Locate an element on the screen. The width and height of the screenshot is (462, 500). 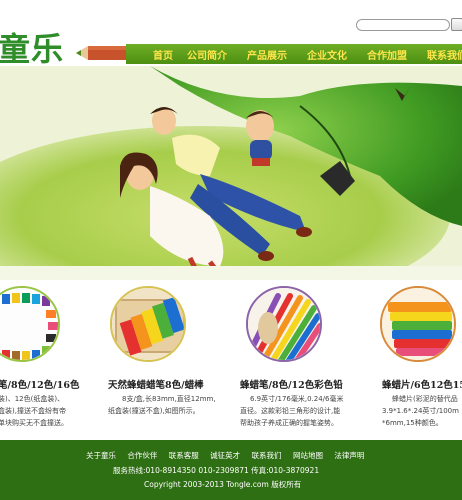
product-title: 天然蜂蜡蜡笔8色/蜡棒 is located at coordinates (156, 384).